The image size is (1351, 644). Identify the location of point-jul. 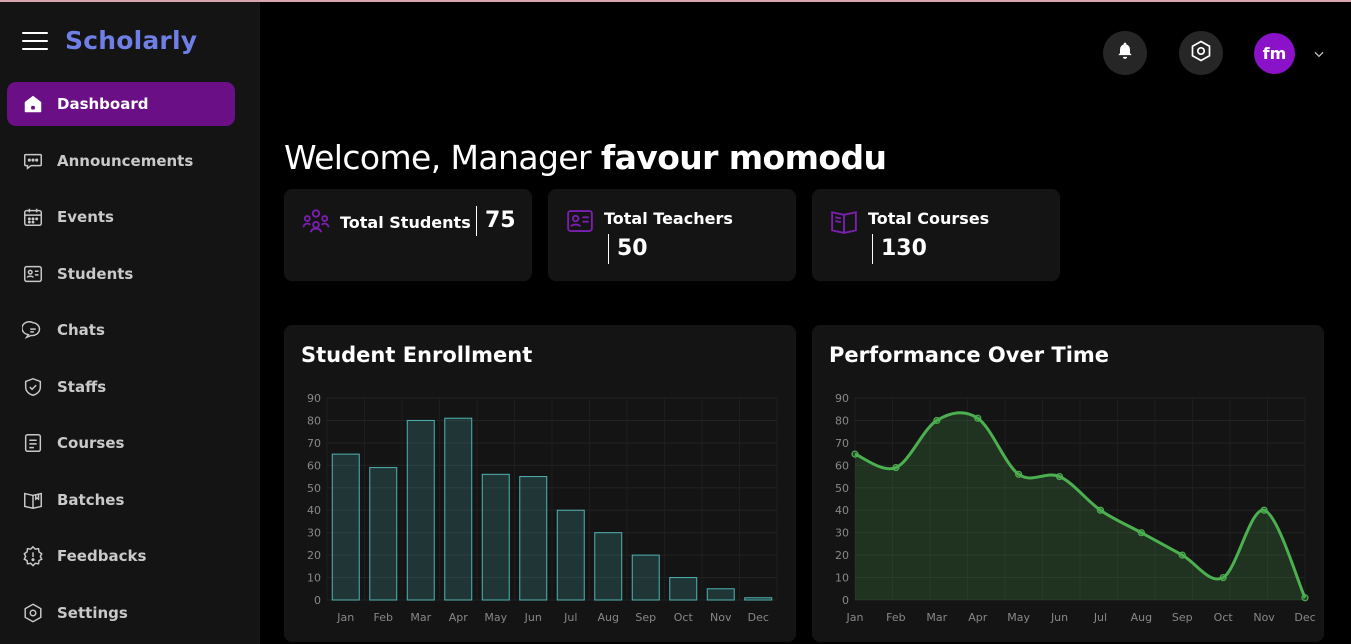
(1100, 510).